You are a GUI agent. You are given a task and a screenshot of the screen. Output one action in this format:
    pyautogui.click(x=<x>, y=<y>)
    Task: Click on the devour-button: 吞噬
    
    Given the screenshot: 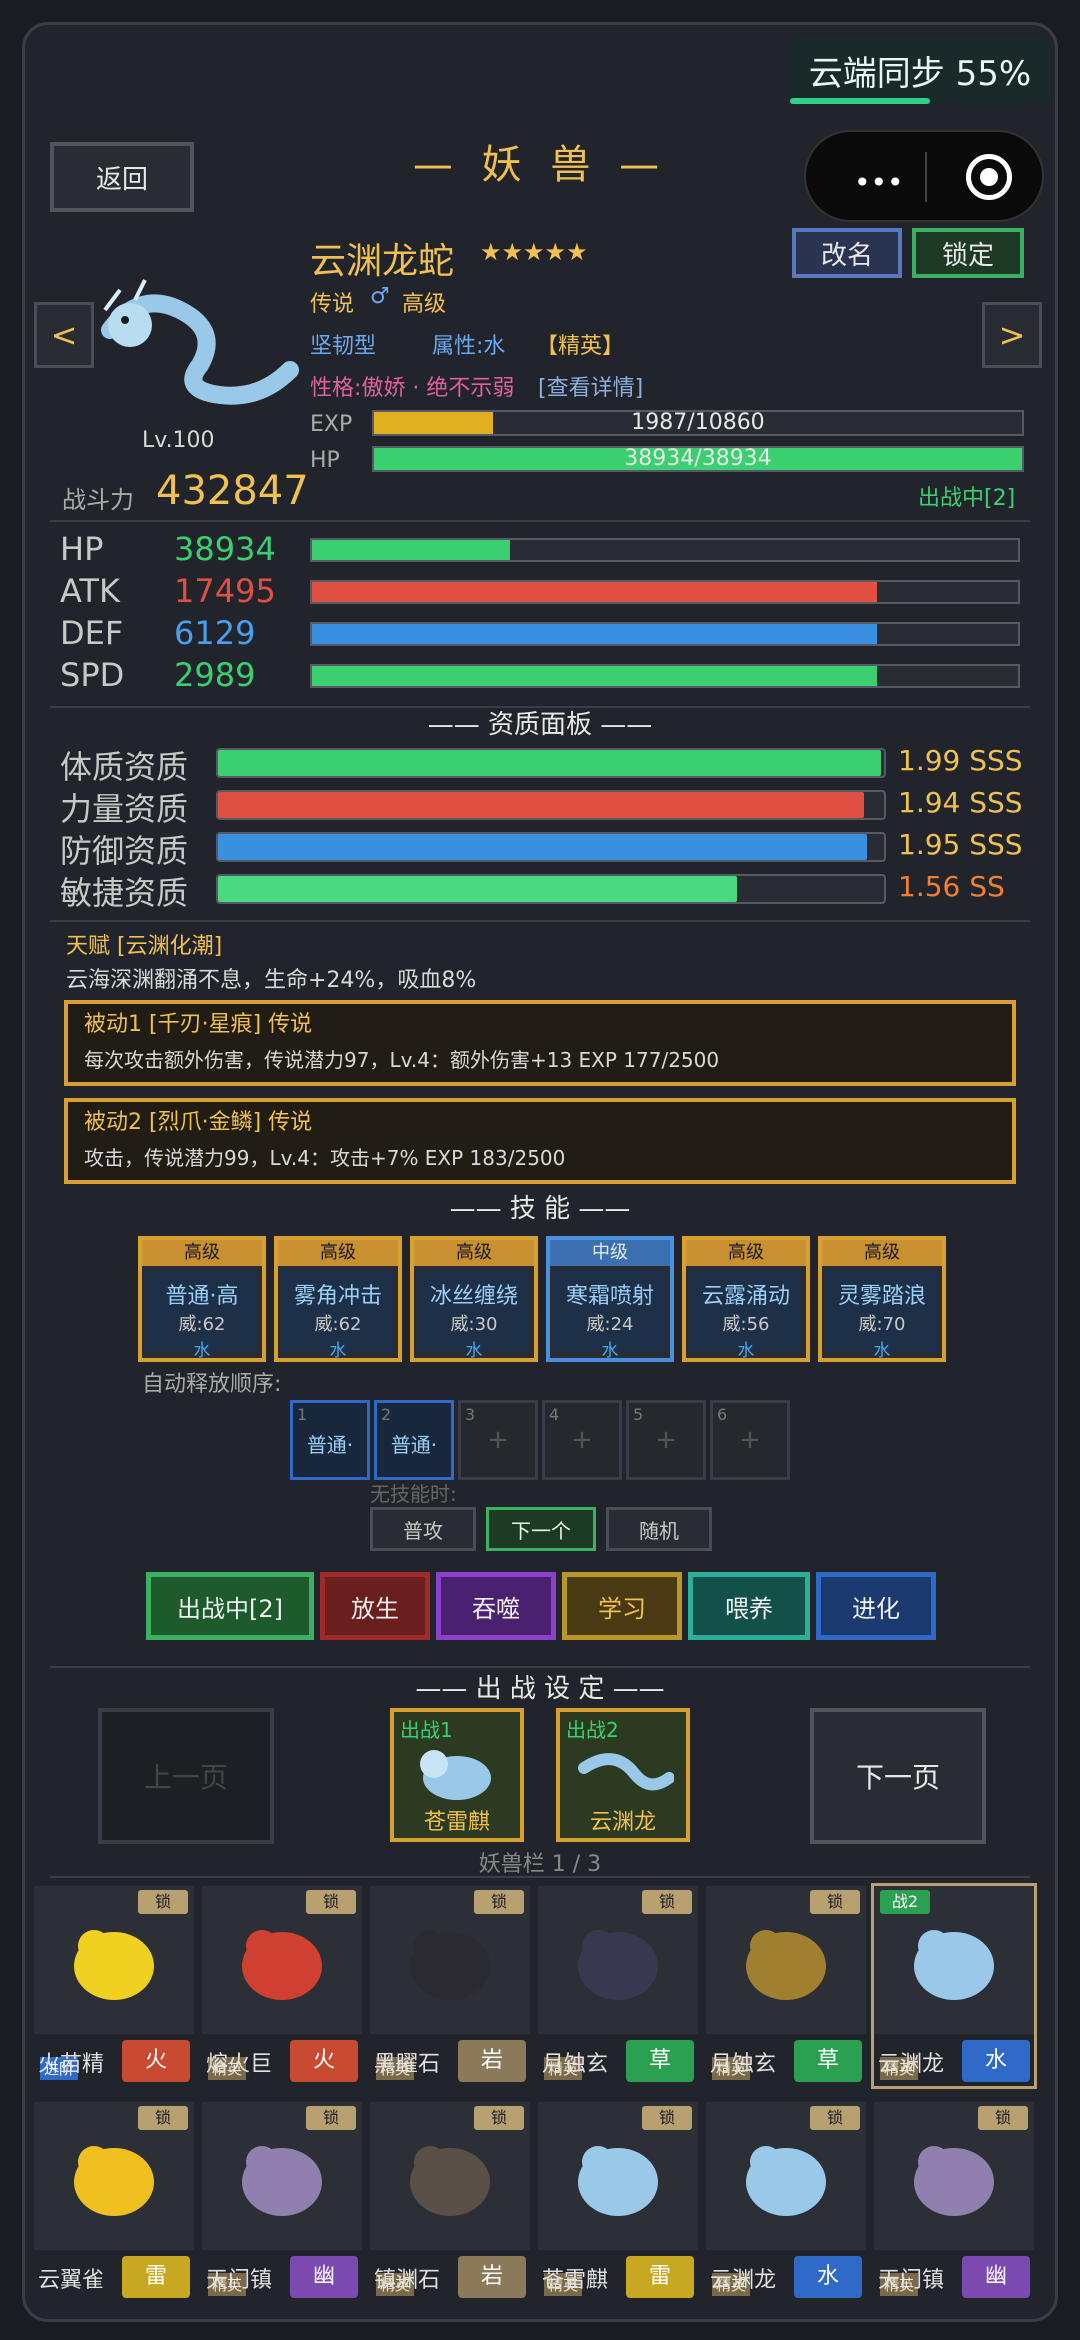 What is the action you would take?
    pyautogui.click(x=496, y=1606)
    